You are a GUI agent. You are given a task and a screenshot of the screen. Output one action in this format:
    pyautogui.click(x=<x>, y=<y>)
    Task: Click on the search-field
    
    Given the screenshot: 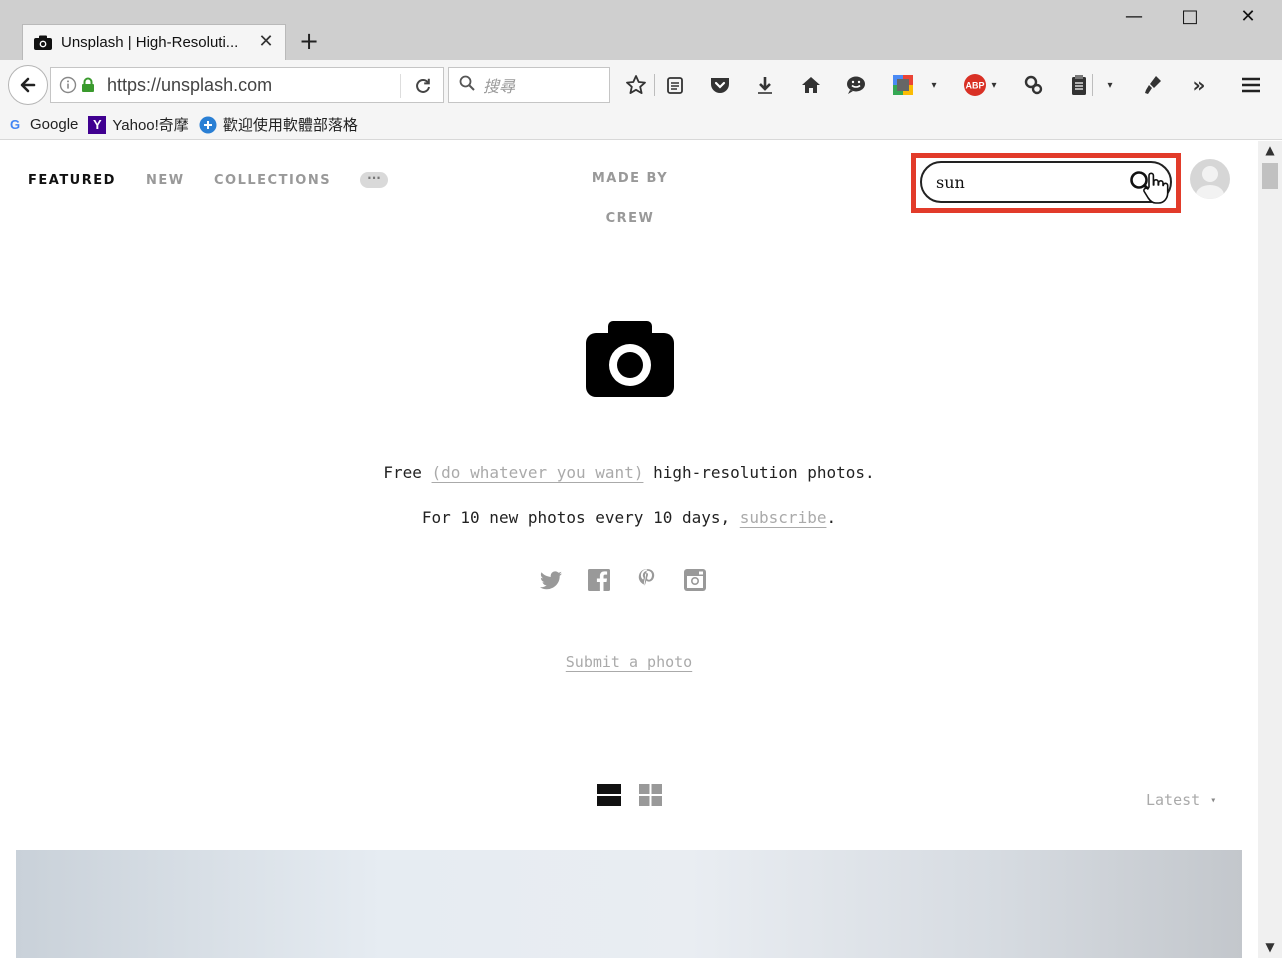 What is the action you would take?
    pyautogui.click(x=1046, y=182)
    